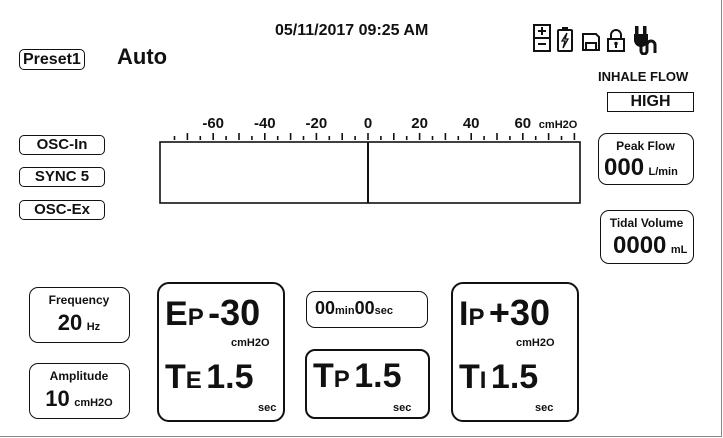 Image resolution: width=723 pixels, height=438 pixels. What do you see at coordinates (62, 145) in the screenshot?
I see `osc-in-button: OSC-In` at bounding box center [62, 145].